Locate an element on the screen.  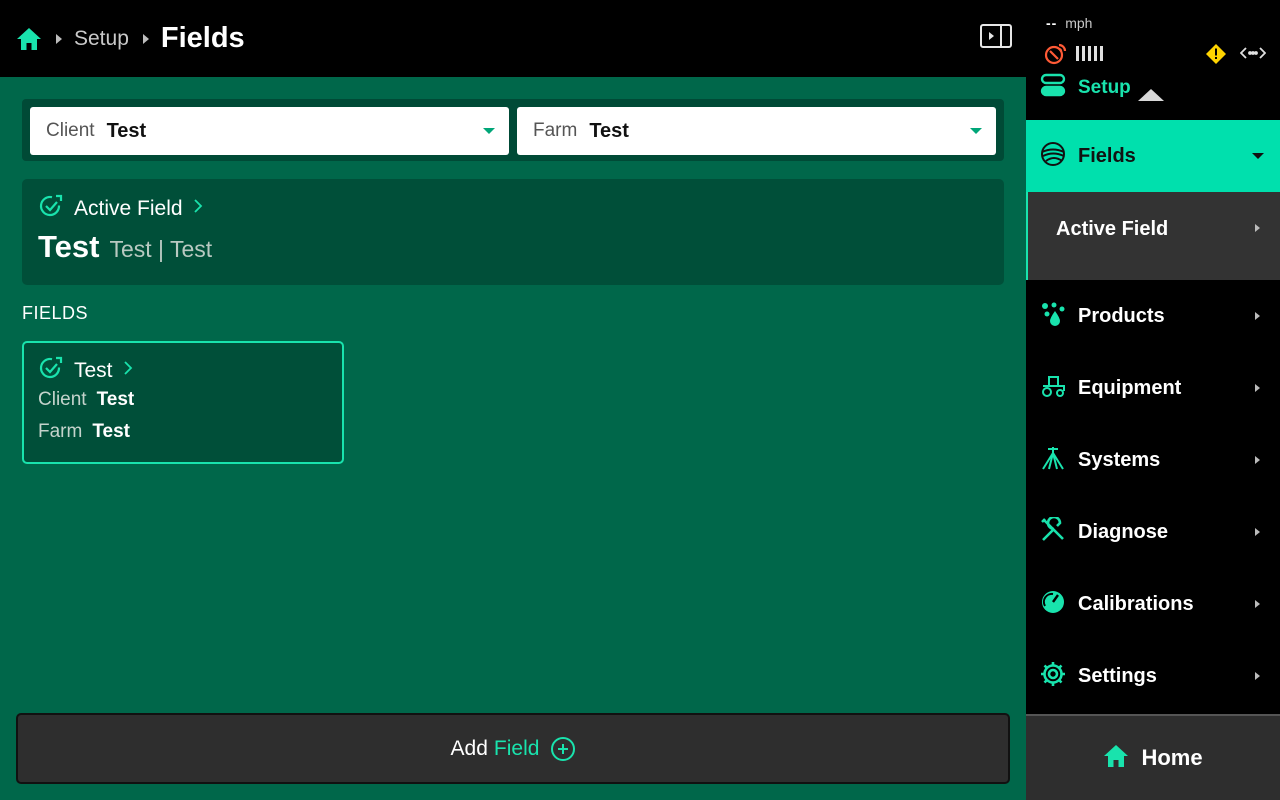
signal-bars-icon is located at coordinates (1089, 53).